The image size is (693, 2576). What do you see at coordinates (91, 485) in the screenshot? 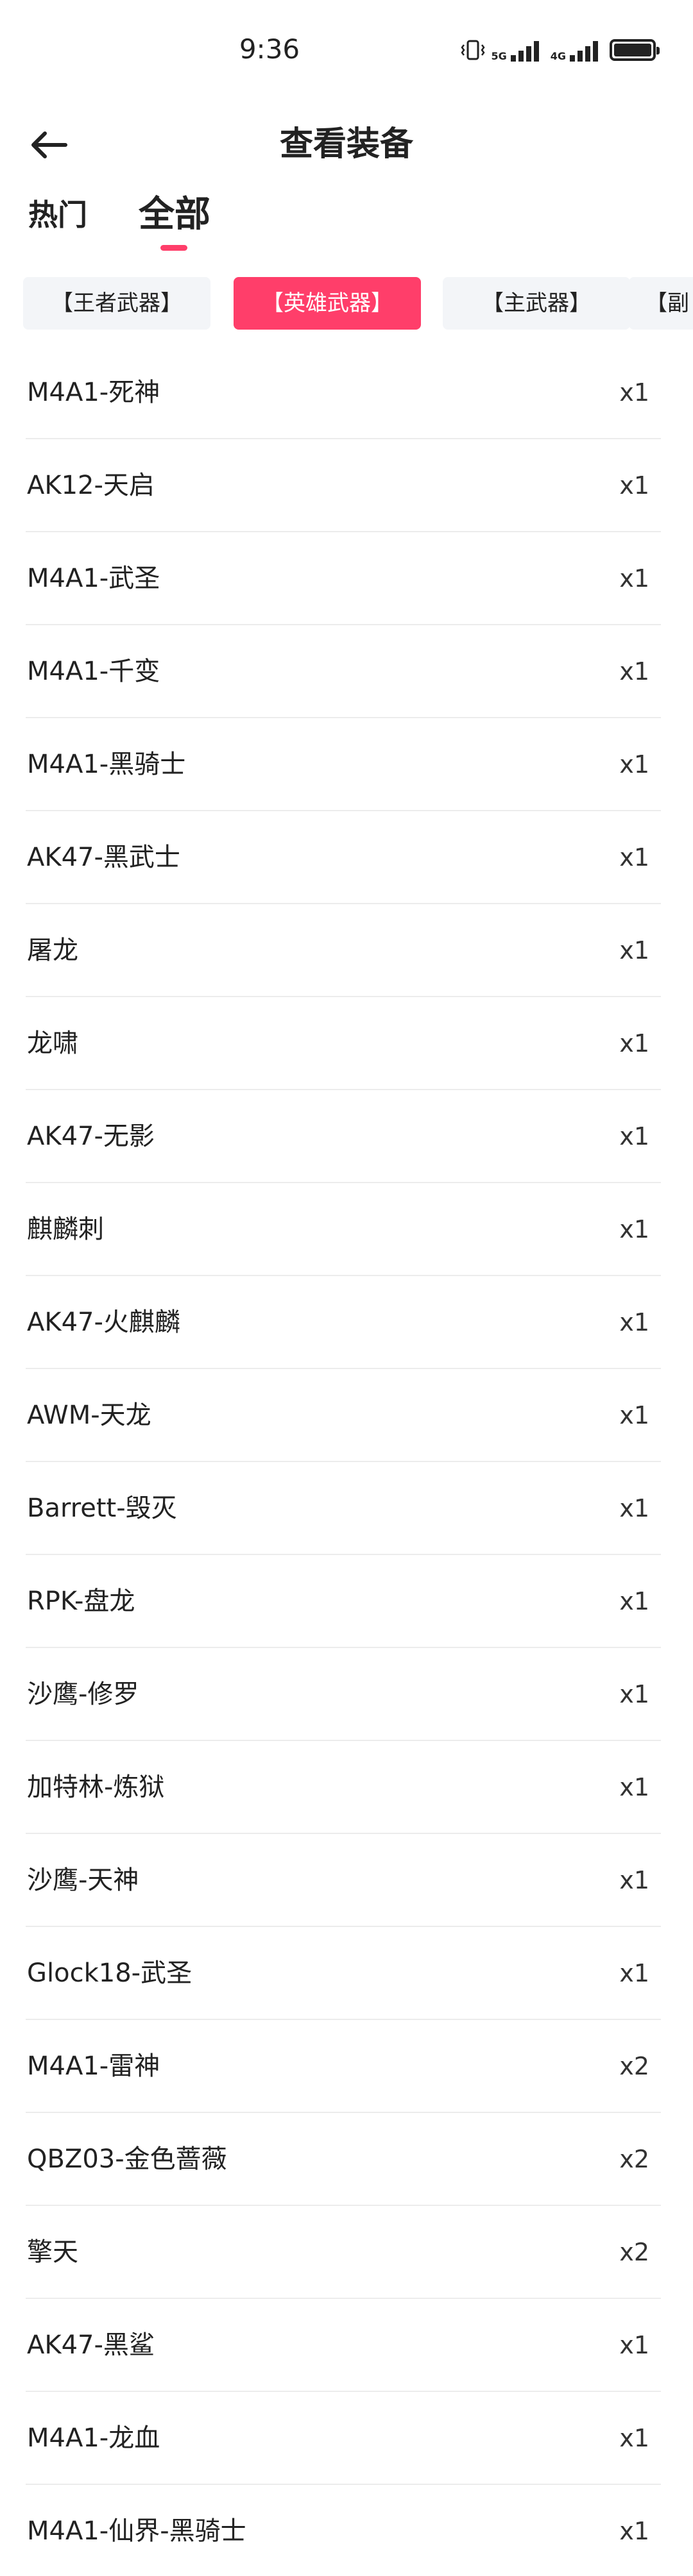
I see `item-name: AK12-天启` at bounding box center [91, 485].